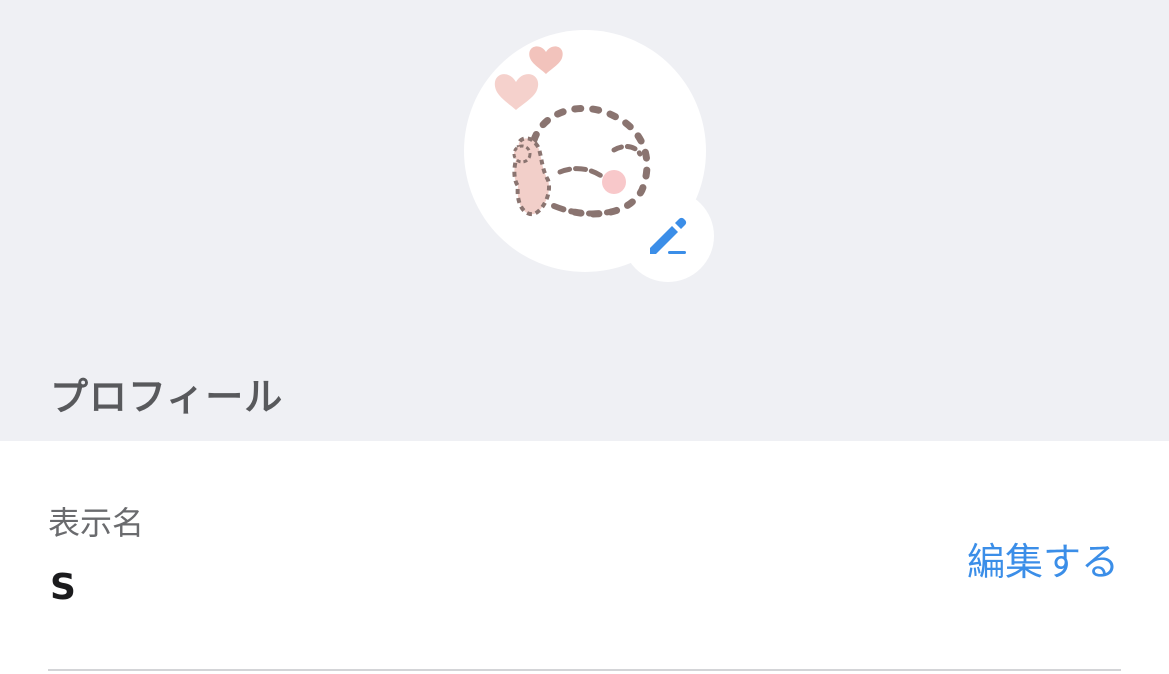 The image size is (1169, 674). I want to click on display-name-value: S, so click(63, 587).